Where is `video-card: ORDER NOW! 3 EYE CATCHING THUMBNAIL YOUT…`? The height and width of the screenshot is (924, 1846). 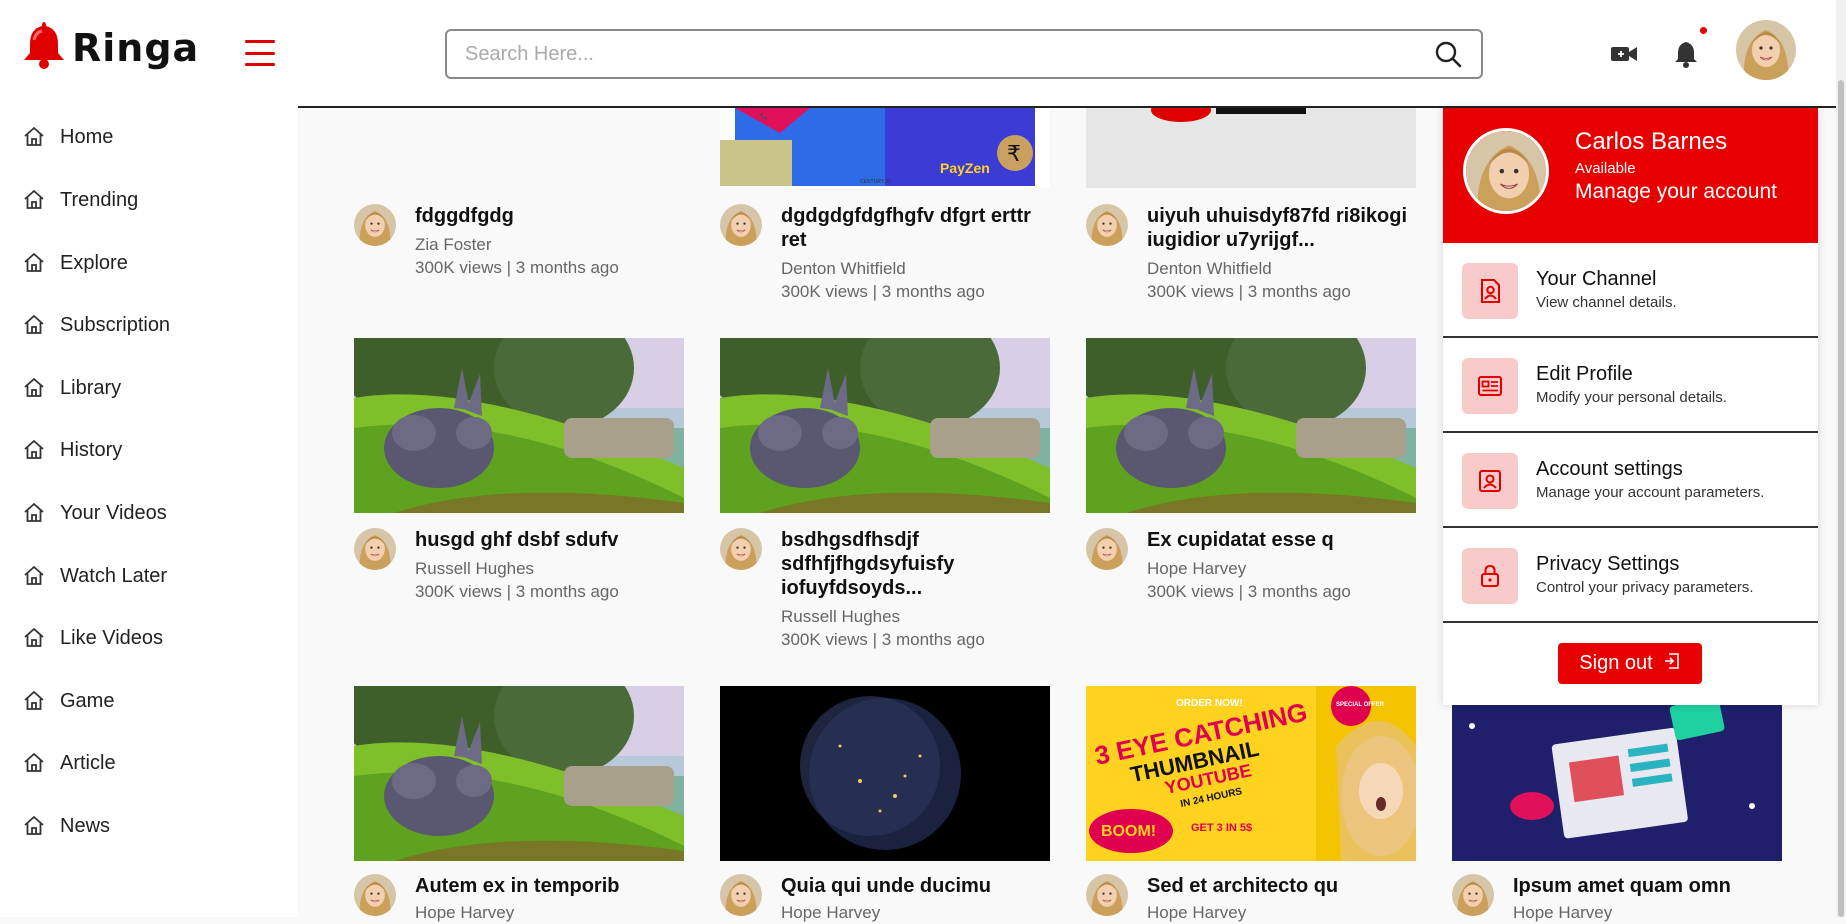 video-card: ORDER NOW! 3 EYE CATCHING THUMBNAIL YOUT… is located at coordinates (1251, 804).